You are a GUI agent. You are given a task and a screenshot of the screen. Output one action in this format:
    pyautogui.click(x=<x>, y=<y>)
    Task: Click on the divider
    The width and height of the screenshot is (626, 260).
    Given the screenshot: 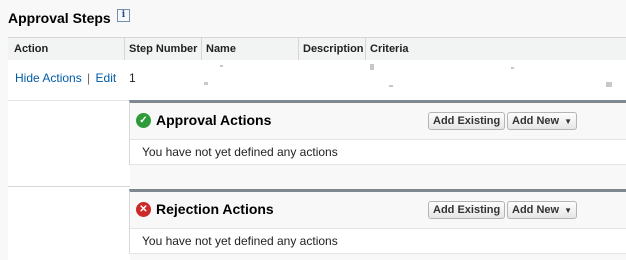 What is the action you would take?
    pyautogui.click(x=69, y=186)
    